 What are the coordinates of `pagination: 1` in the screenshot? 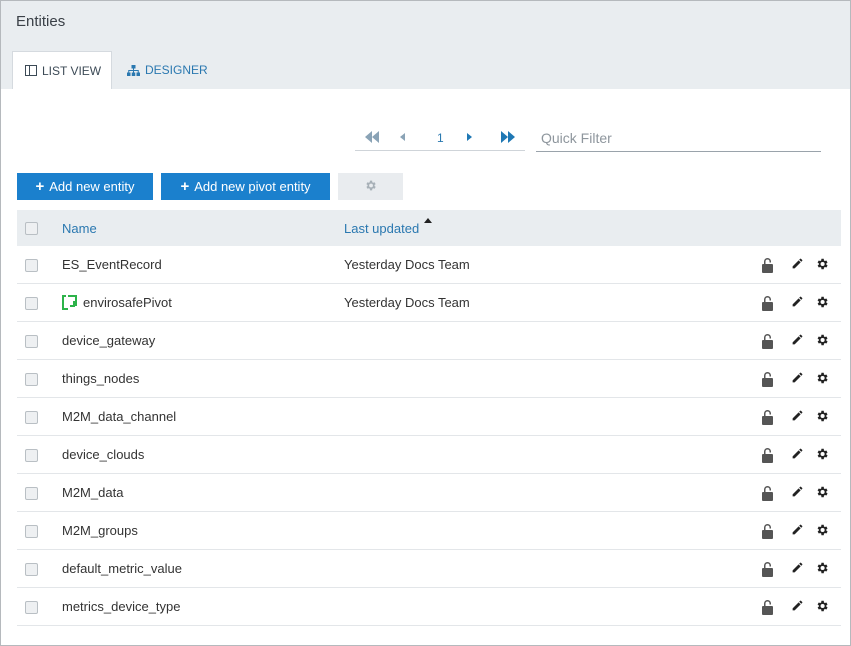 It's located at (440, 138).